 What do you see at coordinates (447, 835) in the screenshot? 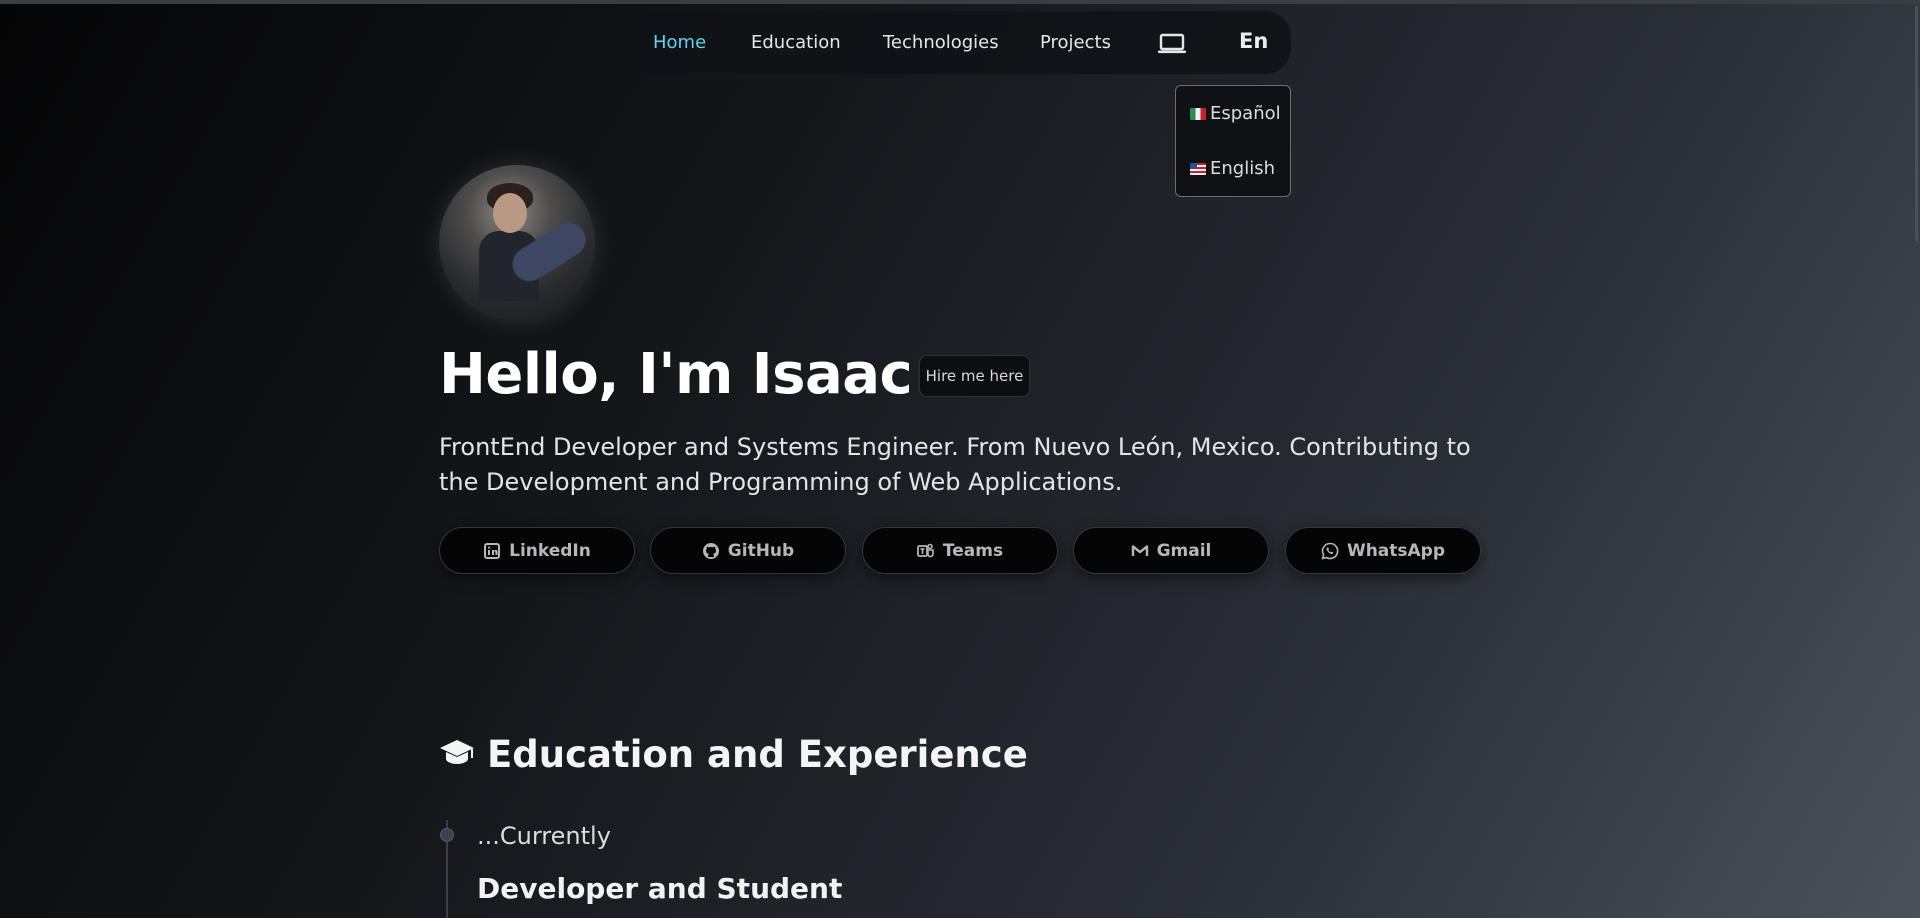
I see `timeline-dot` at bounding box center [447, 835].